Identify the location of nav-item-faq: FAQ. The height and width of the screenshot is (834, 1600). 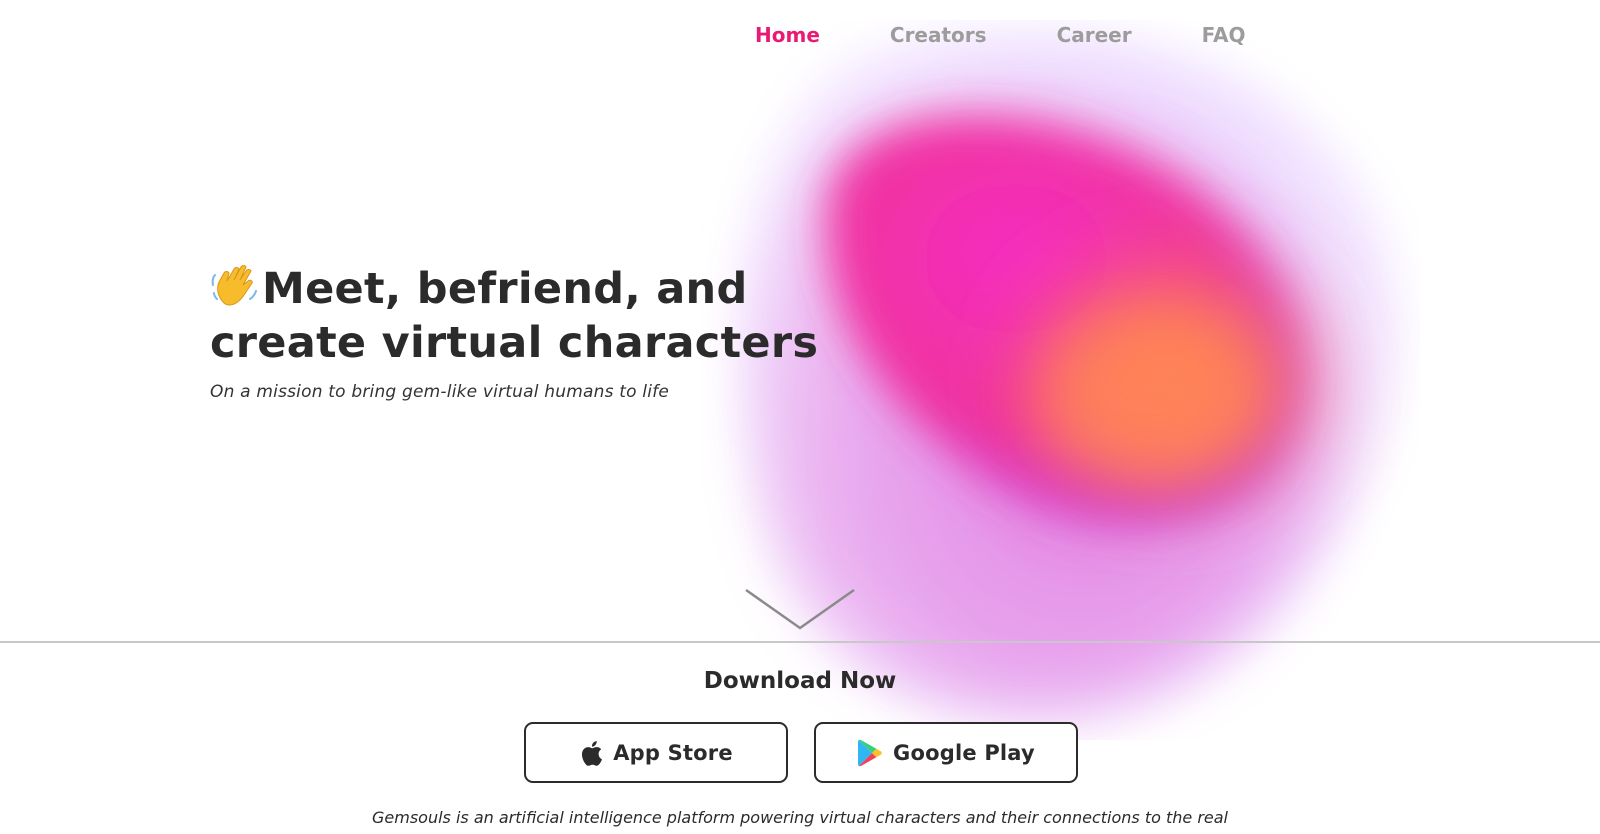
(1224, 35).